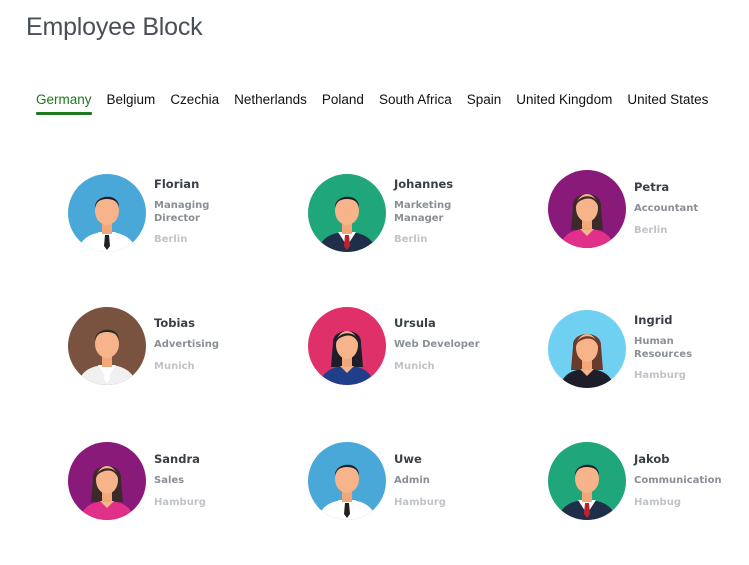  Describe the element at coordinates (408, 459) in the screenshot. I see `employee-name: Uwe` at that location.